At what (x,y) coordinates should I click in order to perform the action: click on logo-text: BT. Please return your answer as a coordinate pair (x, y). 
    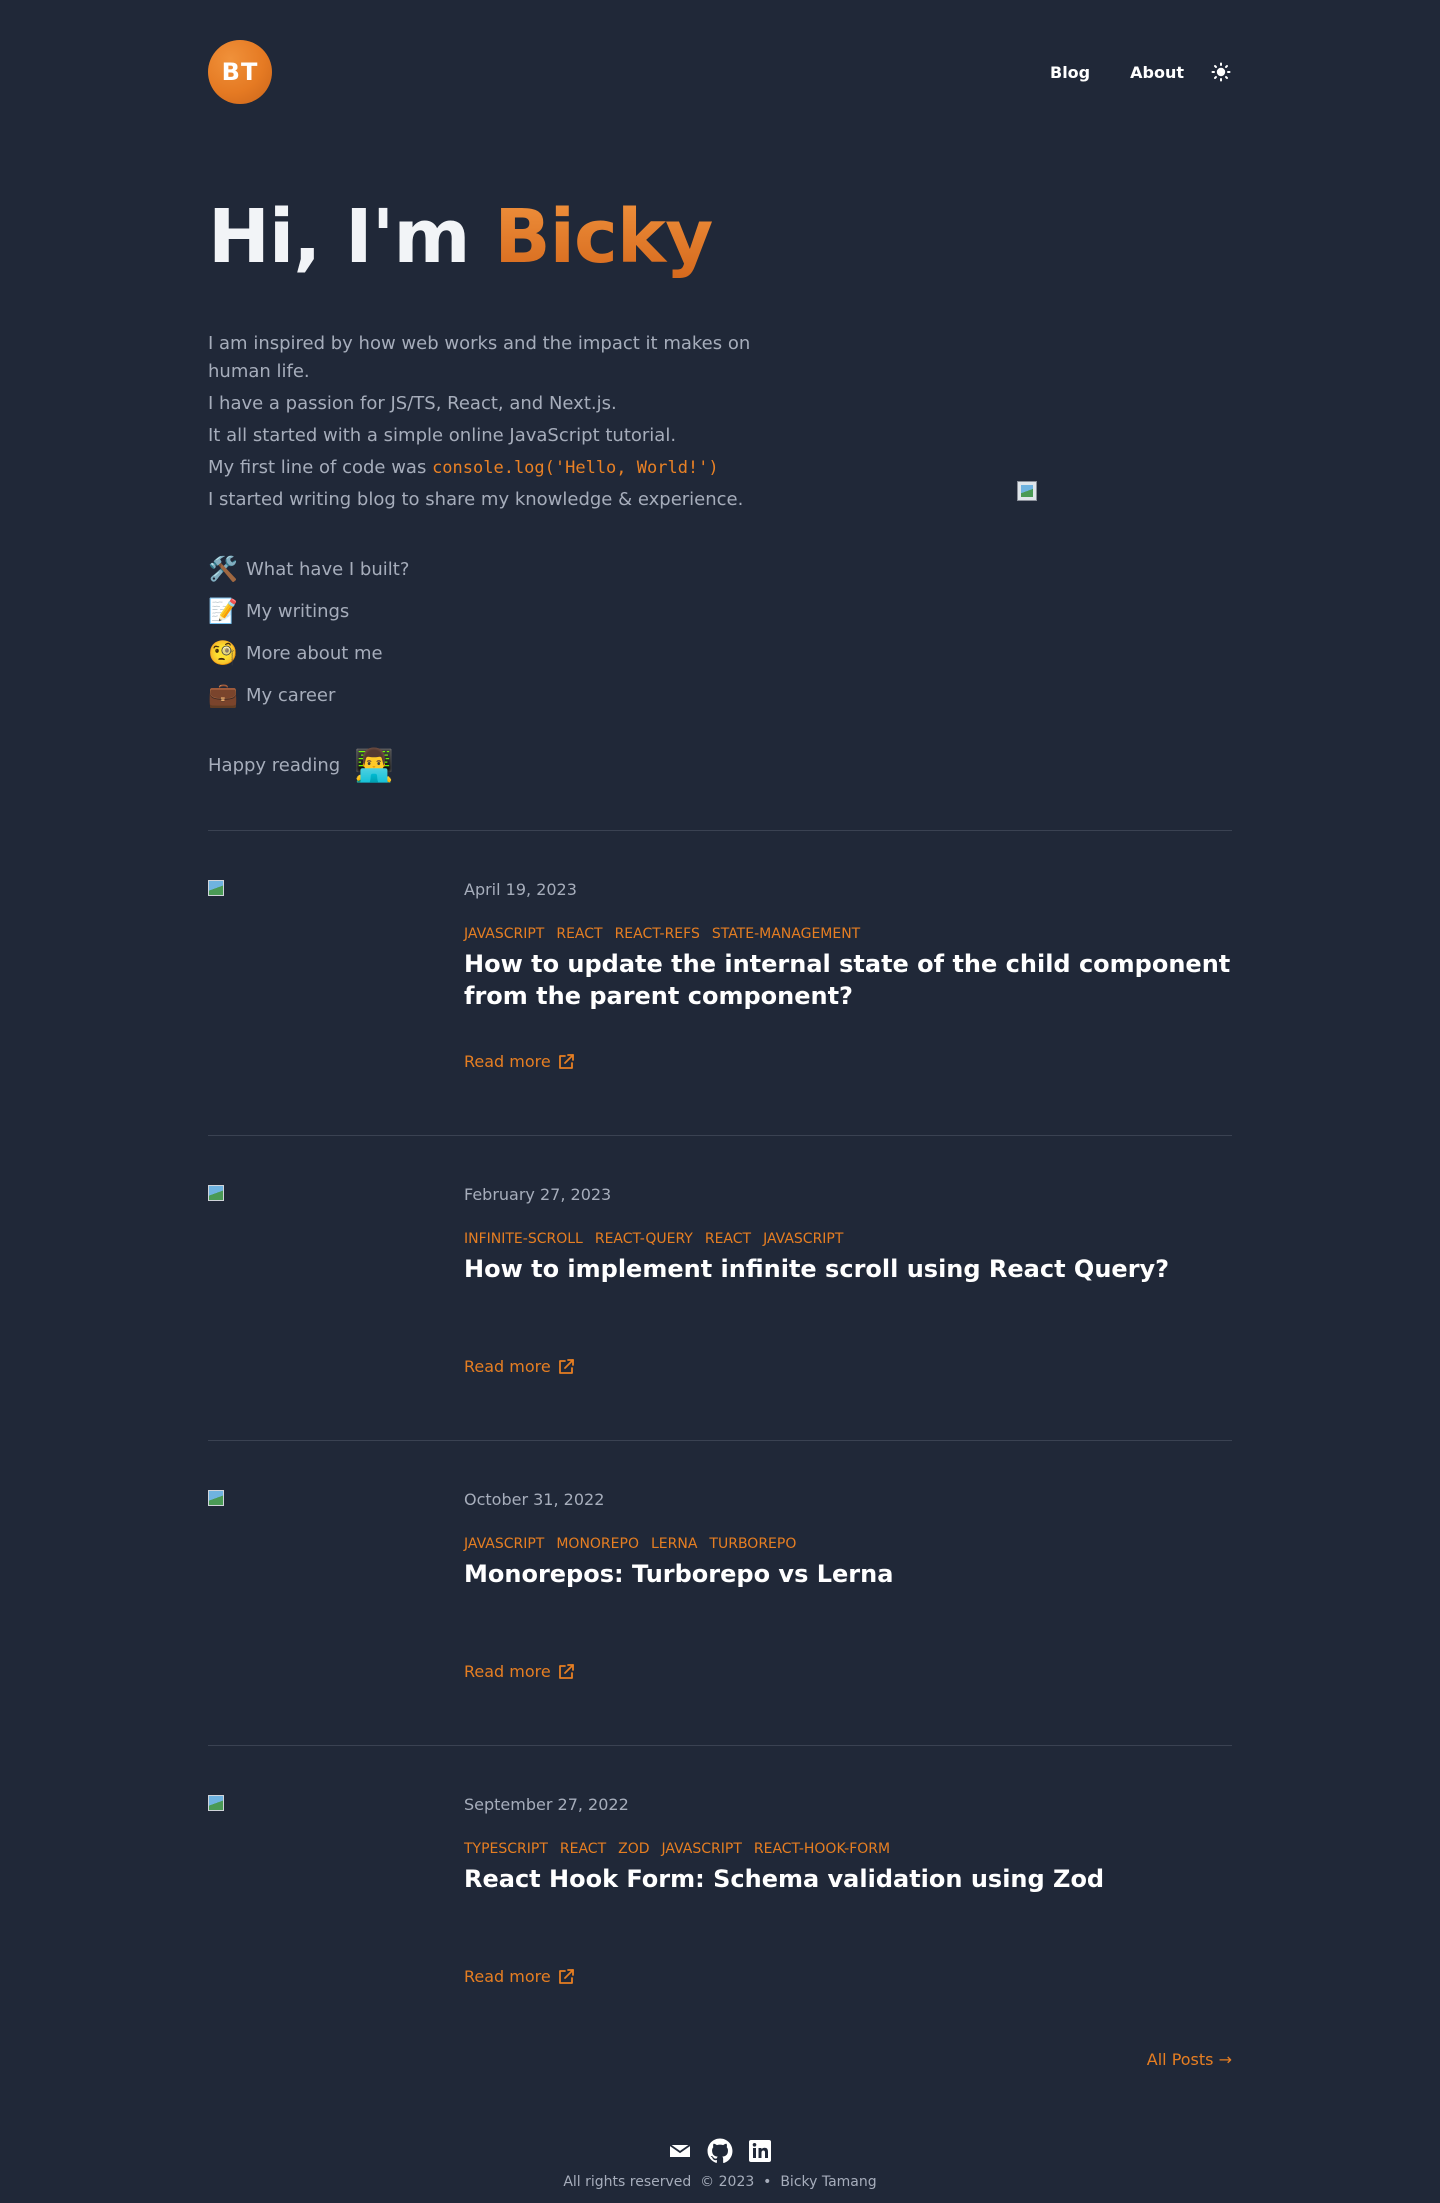
    Looking at the image, I should click on (240, 72).